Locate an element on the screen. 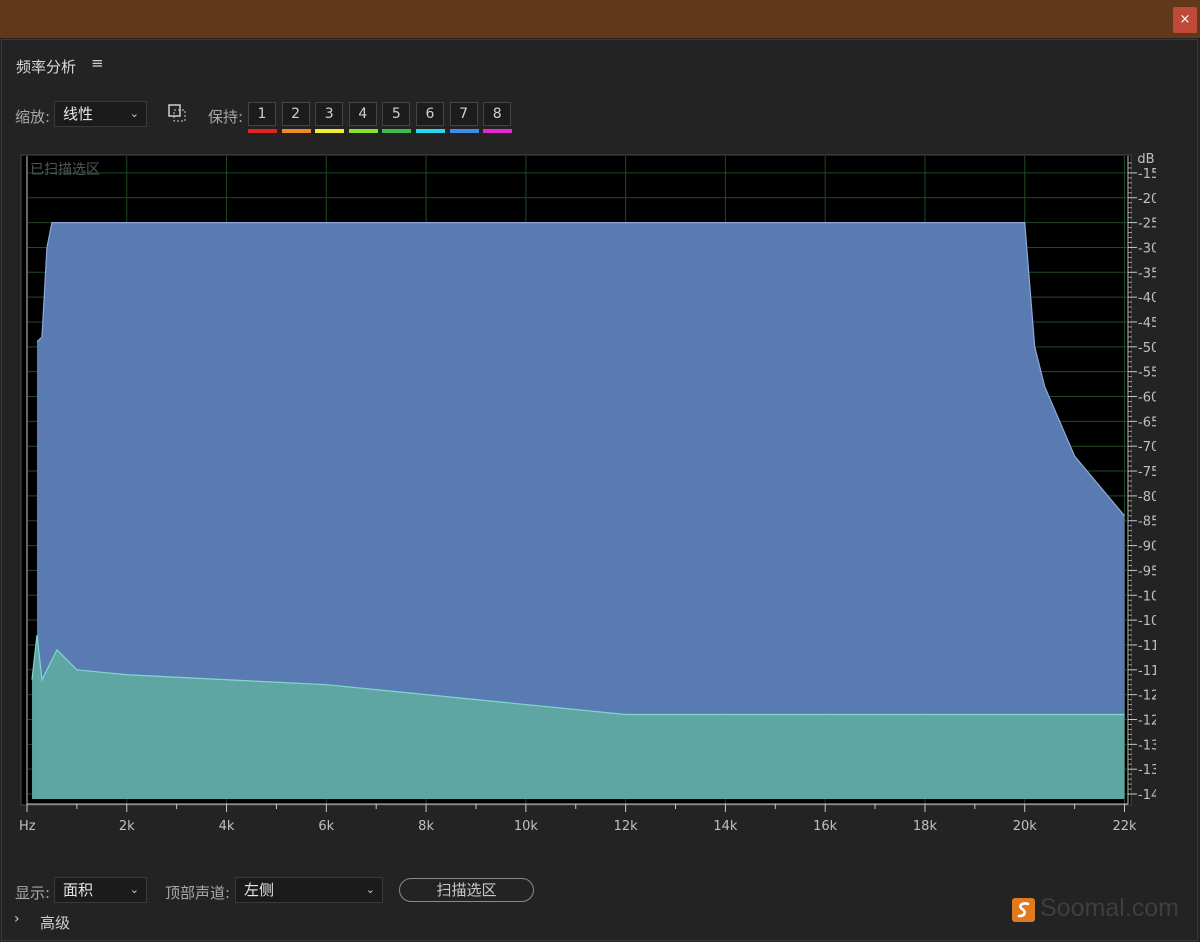 This screenshot has height=942, width=1200. y-tick-label: -45 is located at coordinates (1147, 323).